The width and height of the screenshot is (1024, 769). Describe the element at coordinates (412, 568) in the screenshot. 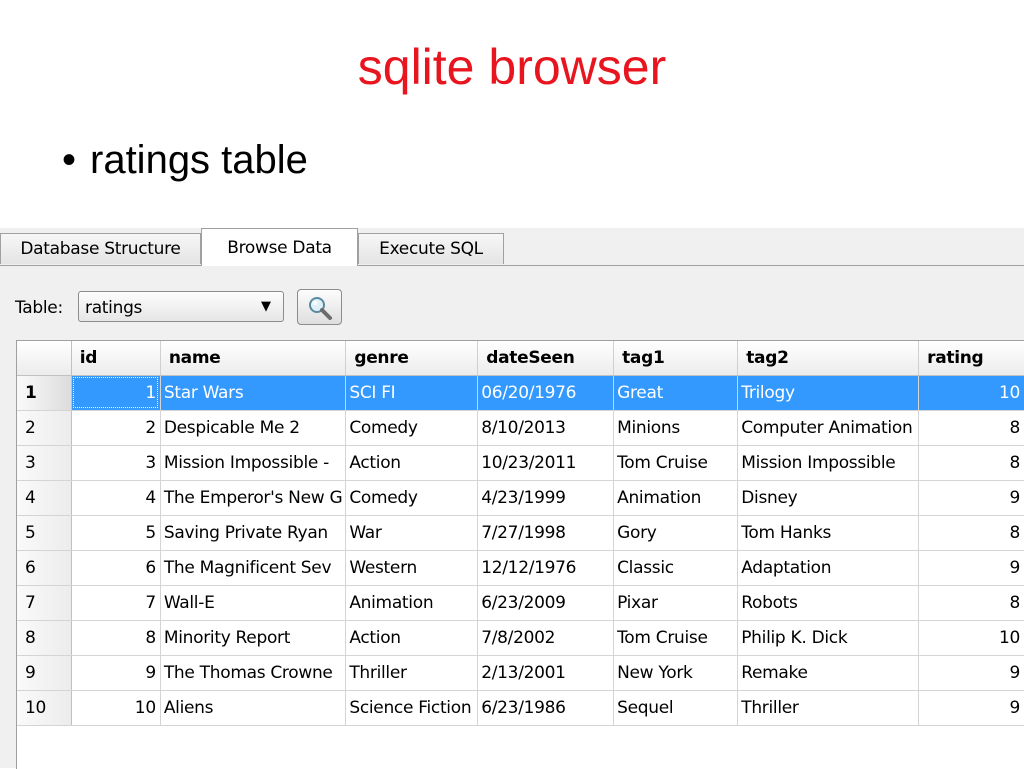

I see `cell-genre: Western` at that location.